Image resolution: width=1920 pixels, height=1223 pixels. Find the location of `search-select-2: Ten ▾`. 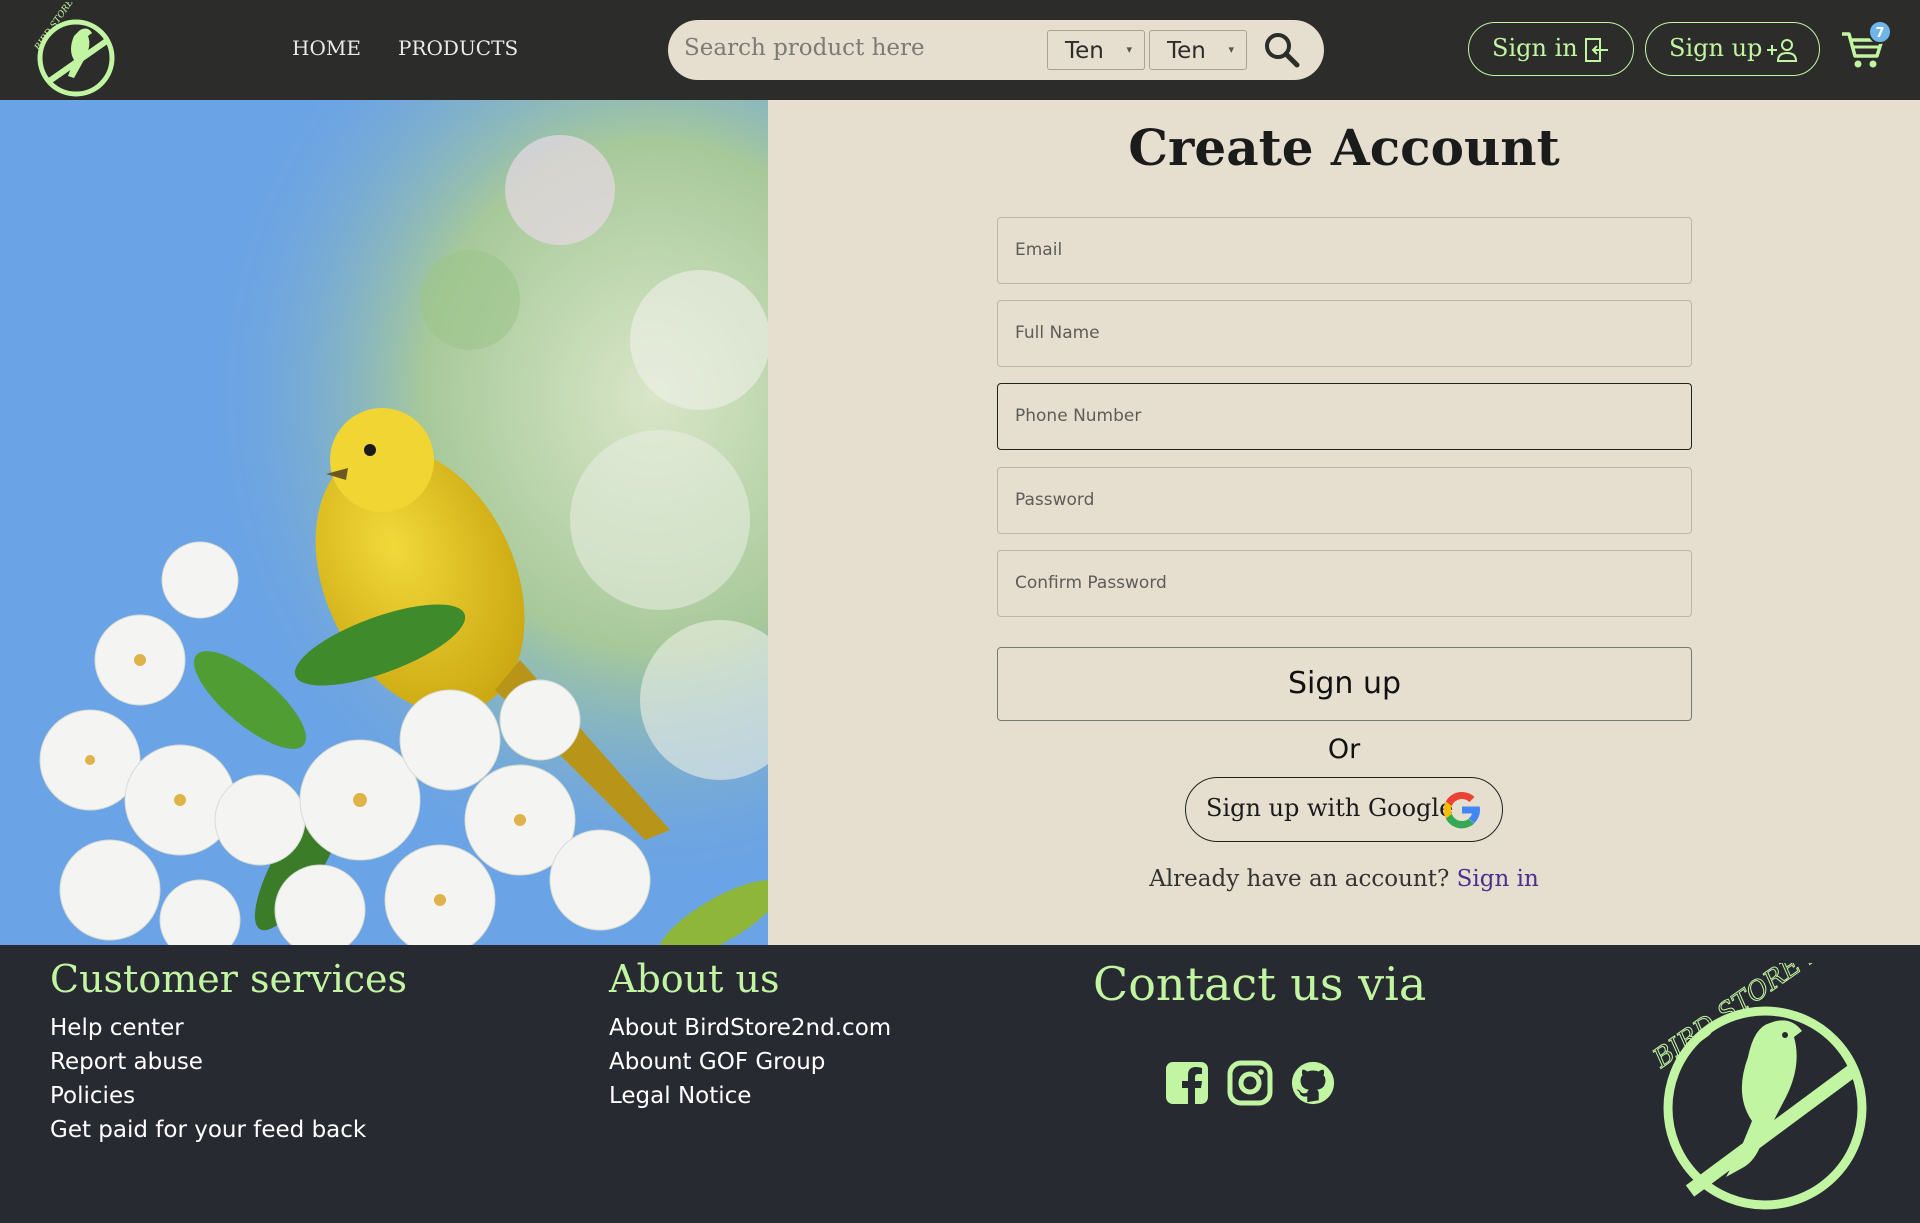

search-select-2: Ten ▾ is located at coordinates (1198, 50).